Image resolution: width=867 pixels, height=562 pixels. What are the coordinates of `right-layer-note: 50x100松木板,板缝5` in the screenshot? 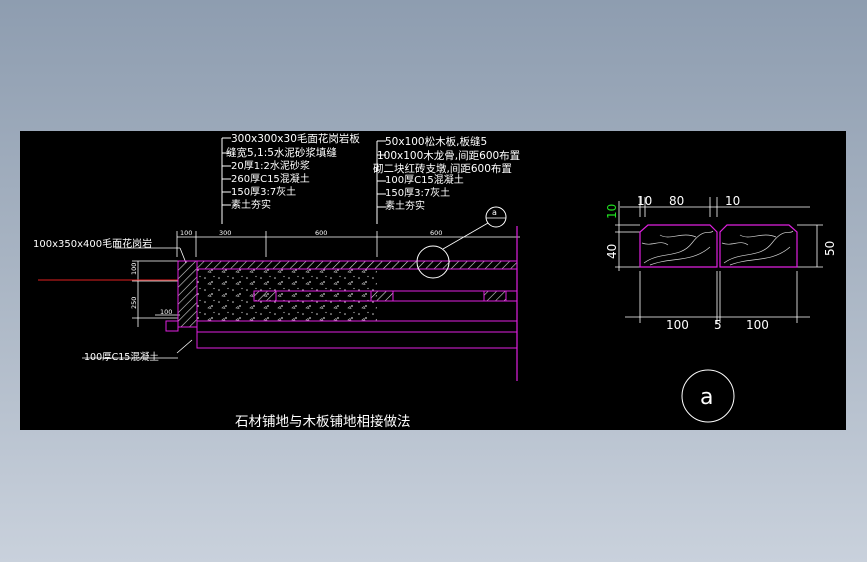 It's located at (436, 141).